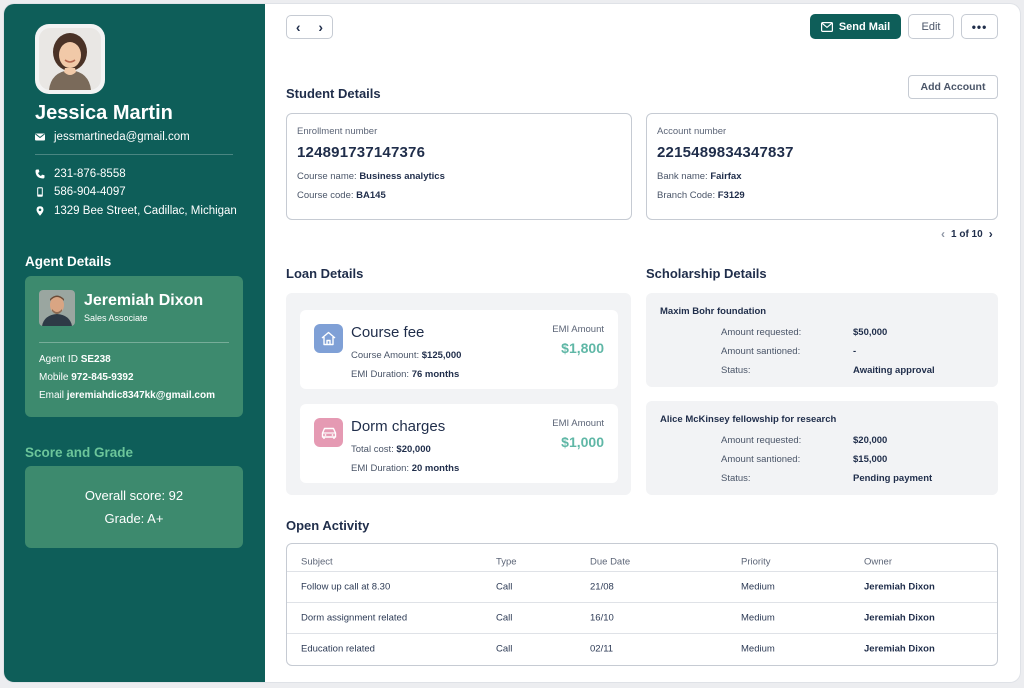 The image size is (1024, 688). What do you see at coordinates (506, 561) in the screenshot?
I see `column-header-type: Type` at bounding box center [506, 561].